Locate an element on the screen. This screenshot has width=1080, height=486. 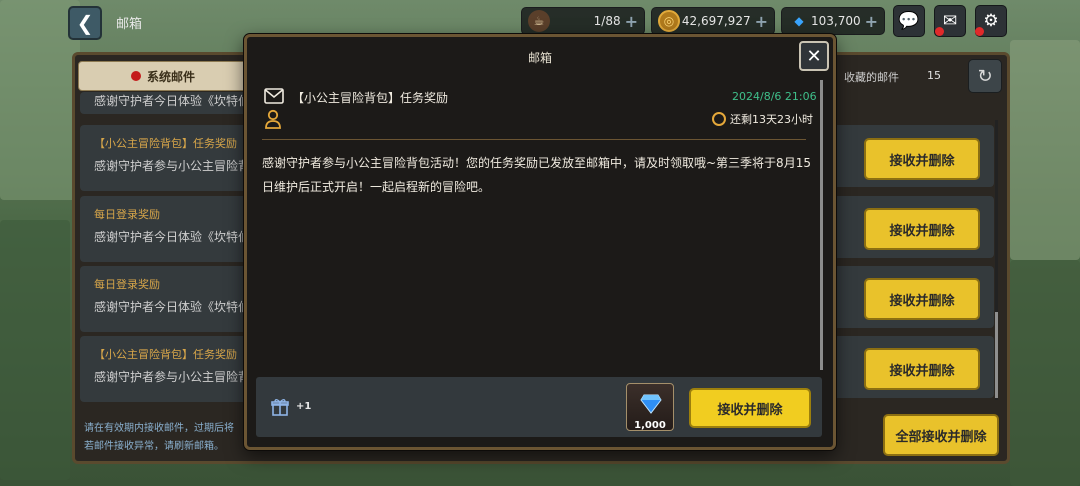
modal-scroll-thumb is located at coordinates (821, 225).